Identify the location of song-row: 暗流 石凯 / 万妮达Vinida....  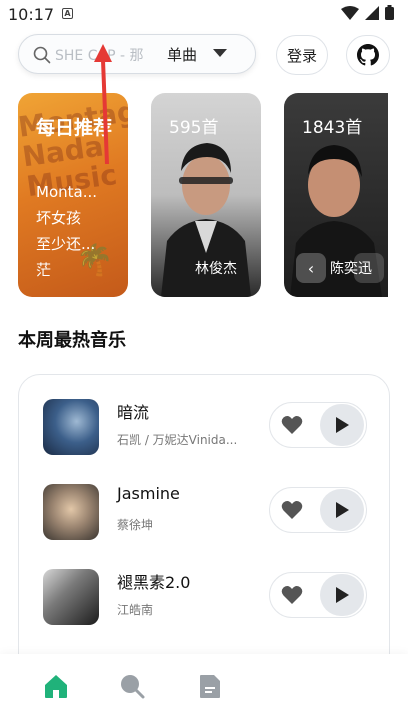
(206, 427).